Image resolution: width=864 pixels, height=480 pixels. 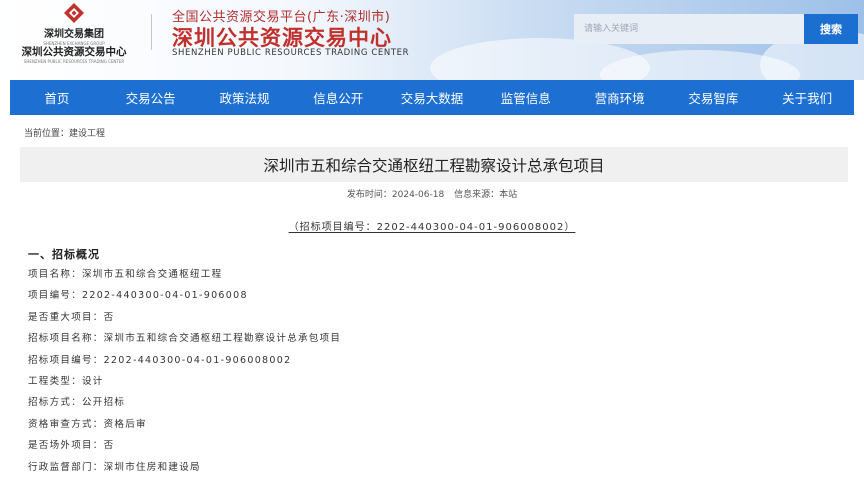 I want to click on info-row-offsite: 是否场外项目：否, so click(x=71, y=446).